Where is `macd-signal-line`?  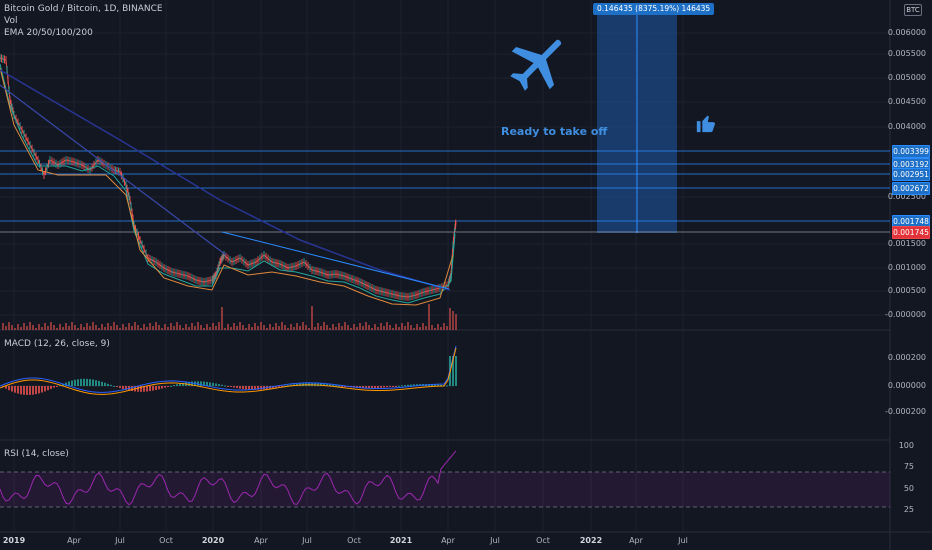
macd-signal-line is located at coordinates (228, 371).